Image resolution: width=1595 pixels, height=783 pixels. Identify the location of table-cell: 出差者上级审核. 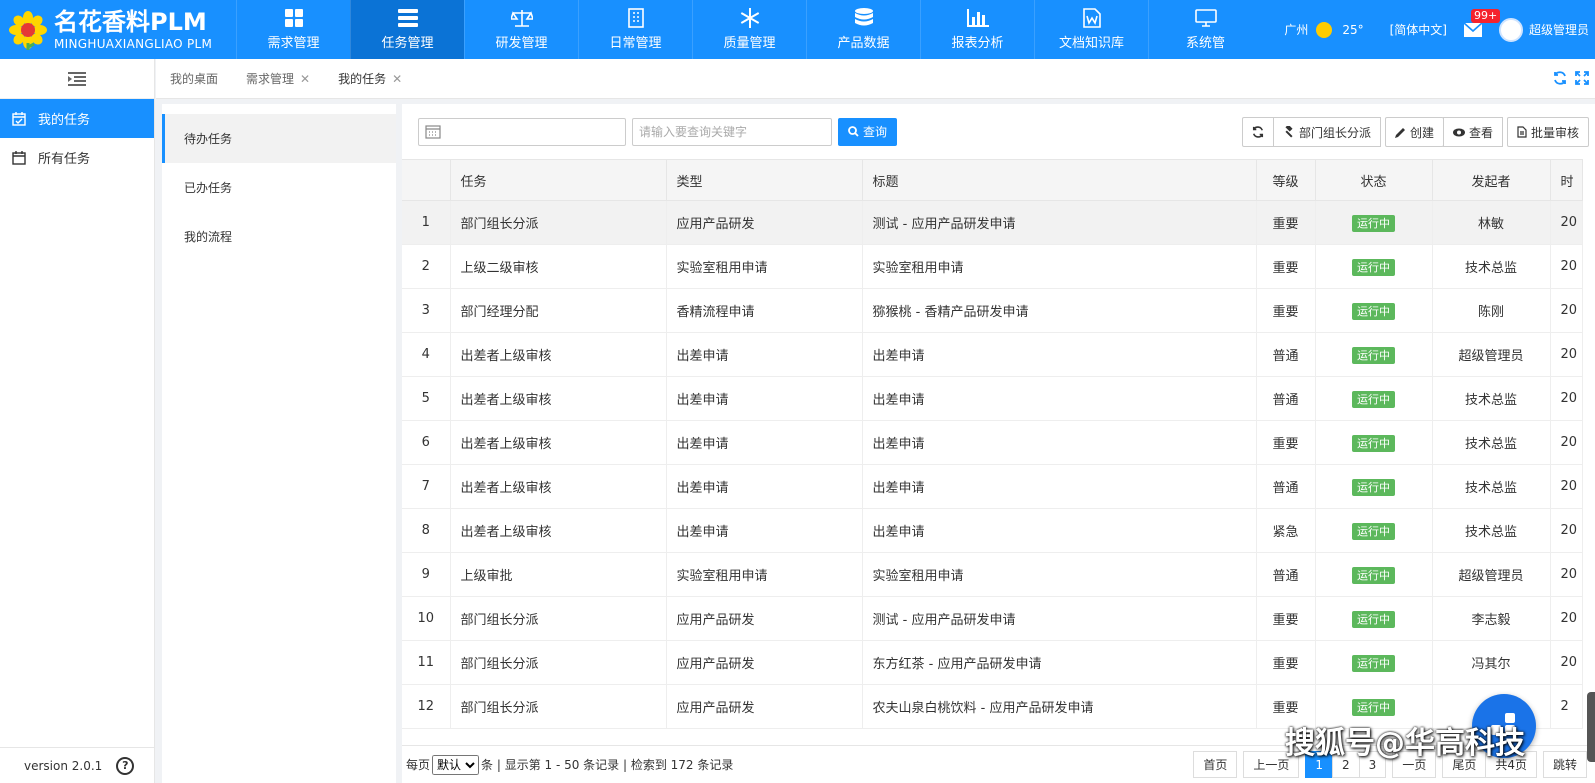
(558, 486).